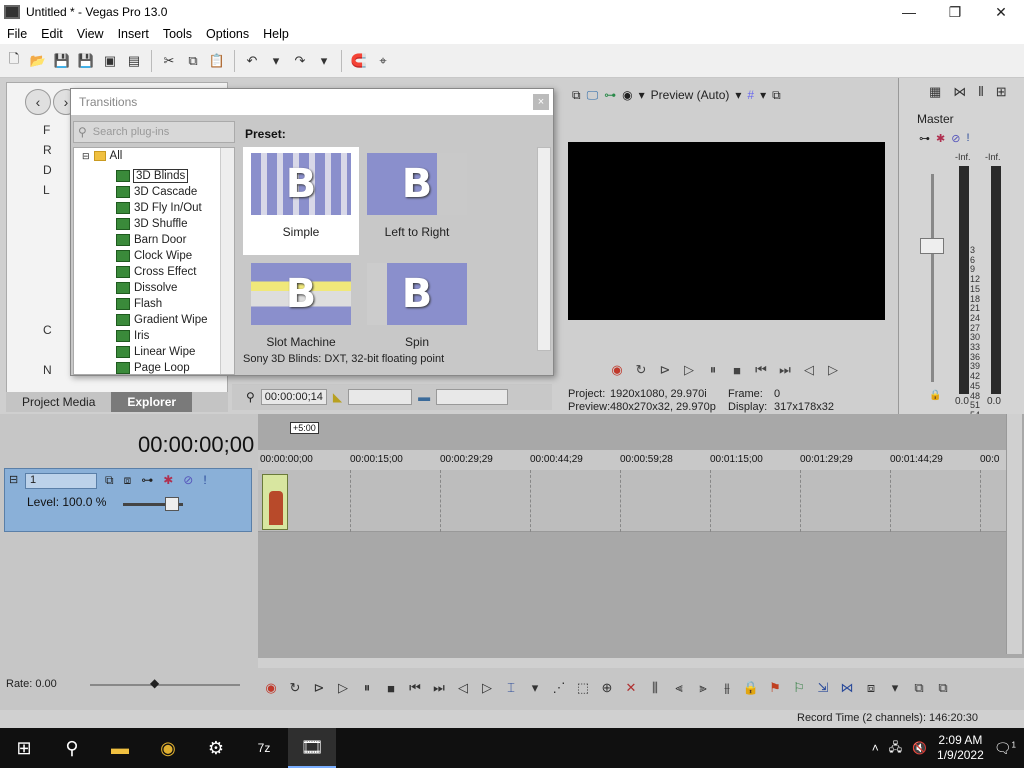  What do you see at coordinates (139, 304) in the screenshot?
I see `transition-item: Flash` at bounding box center [139, 304].